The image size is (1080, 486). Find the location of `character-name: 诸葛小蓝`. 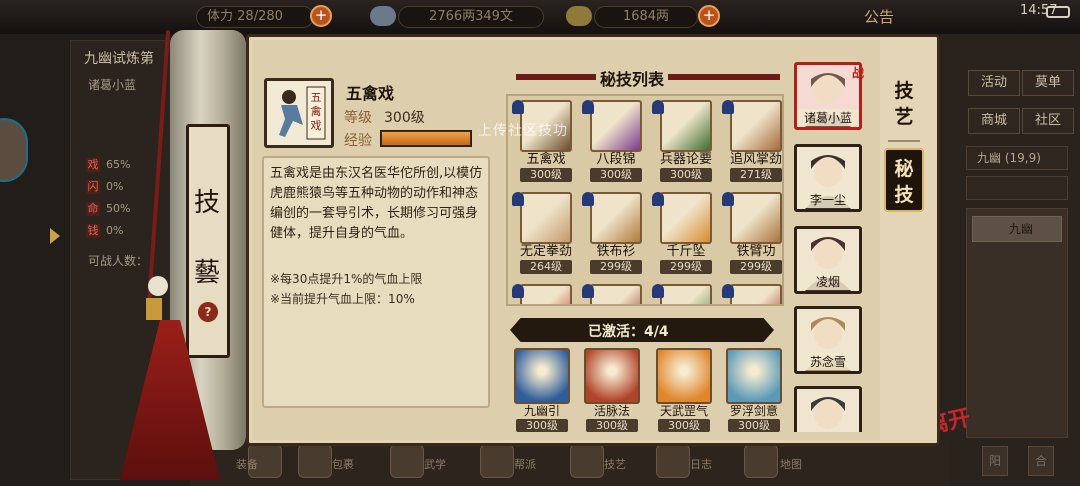

character-name: 诸葛小蓝 is located at coordinates (828, 117).